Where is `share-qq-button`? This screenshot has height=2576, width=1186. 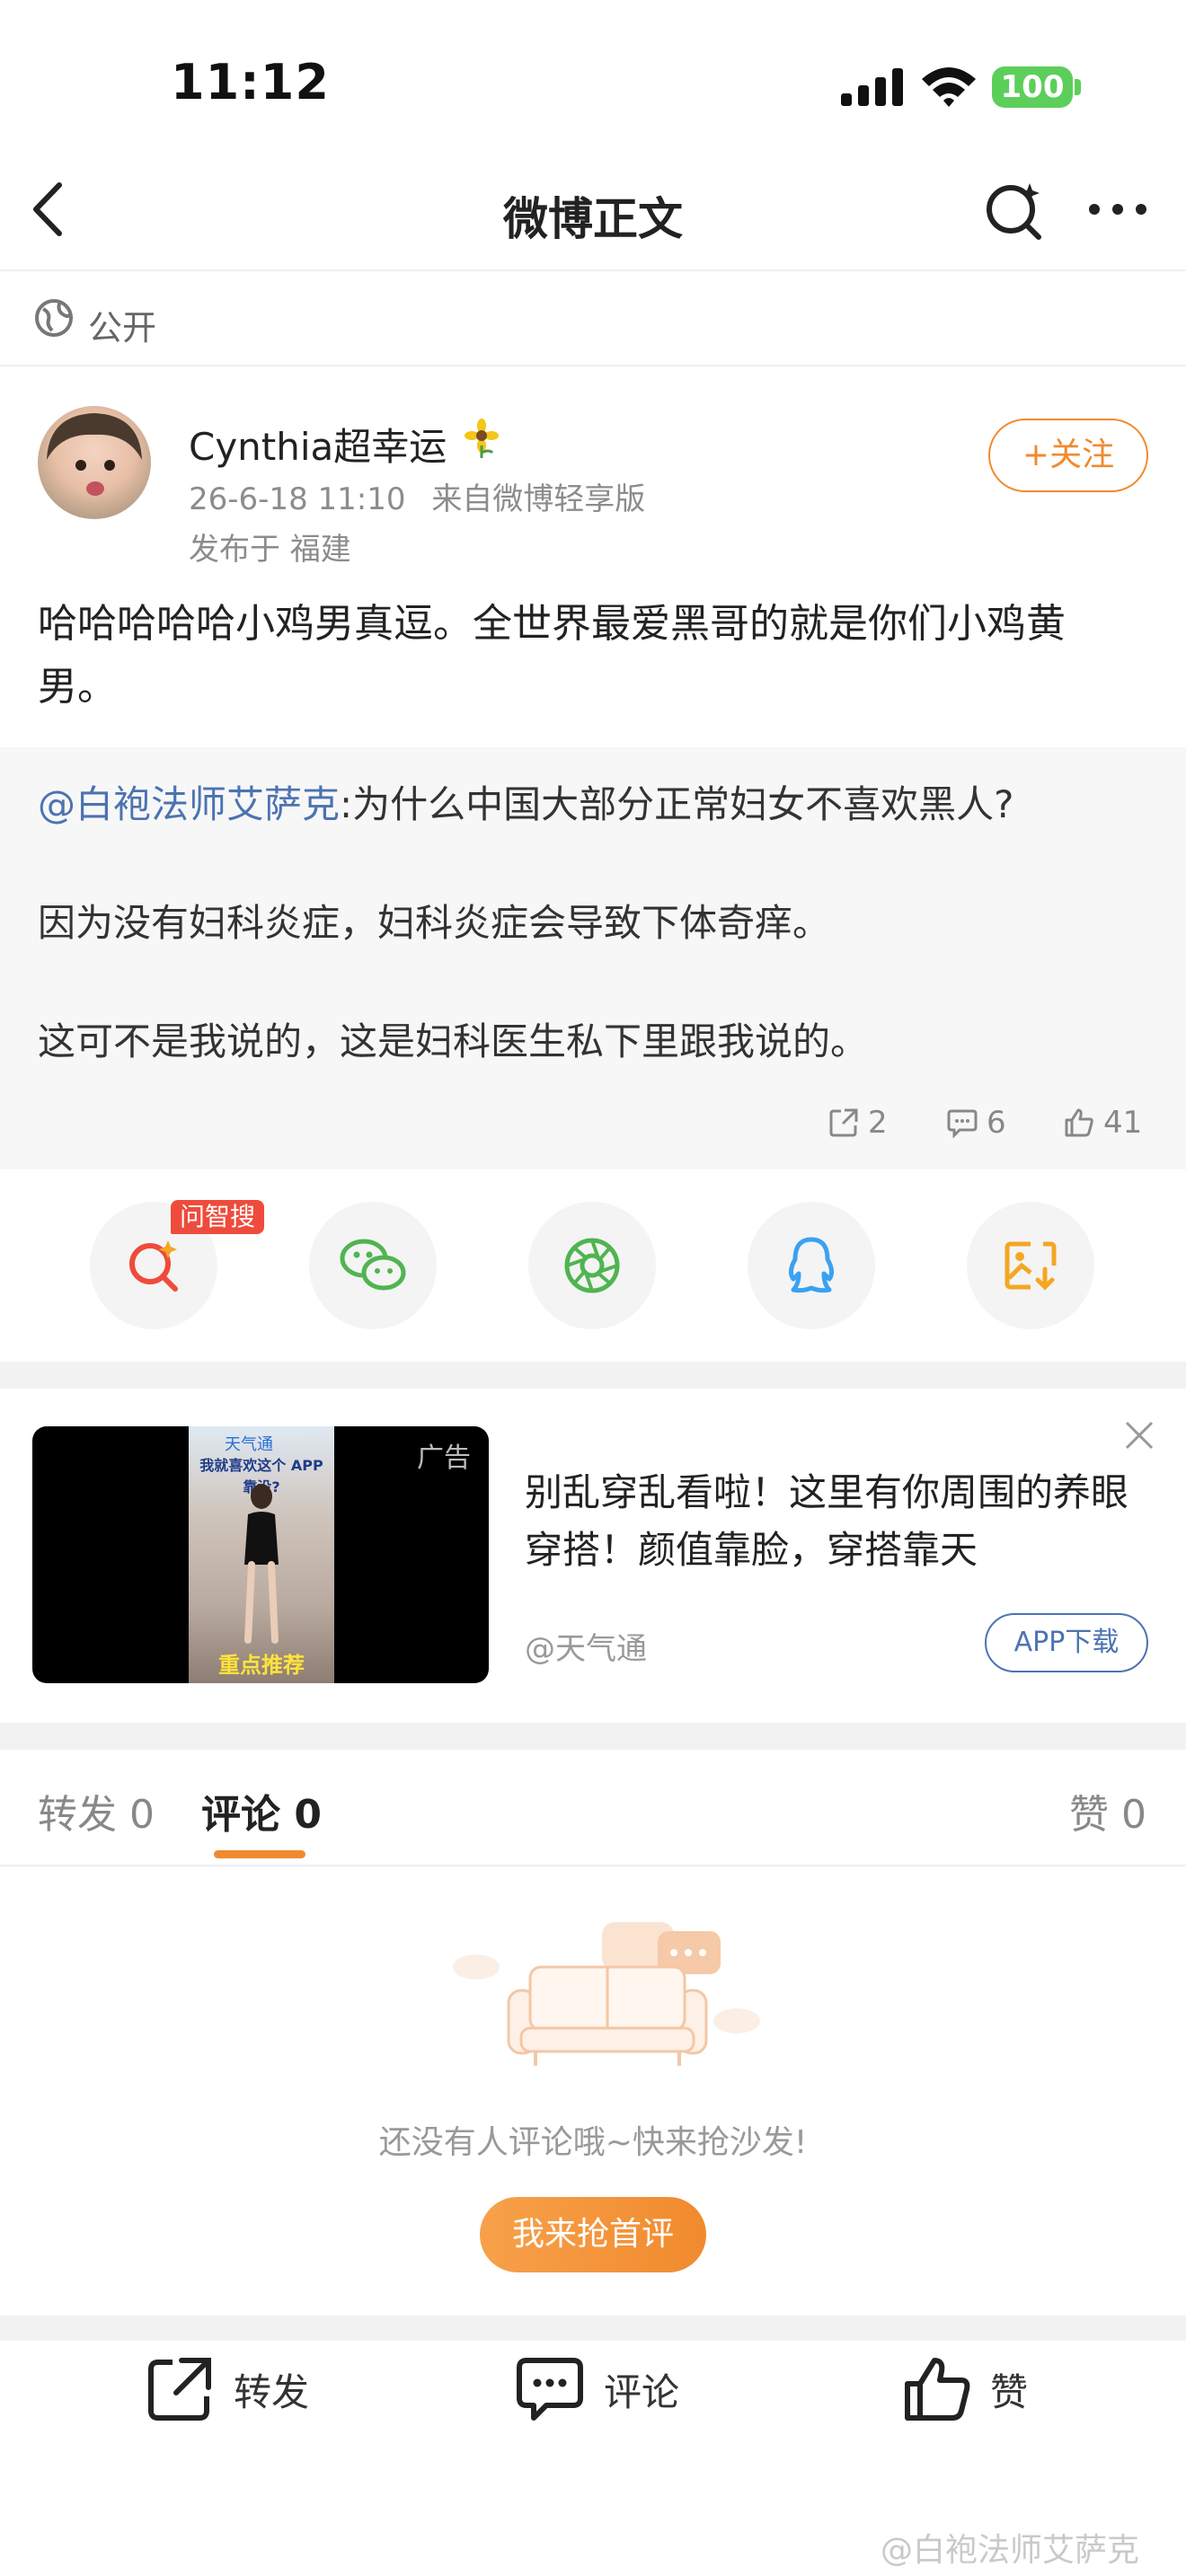 share-qq-button is located at coordinates (811, 1265).